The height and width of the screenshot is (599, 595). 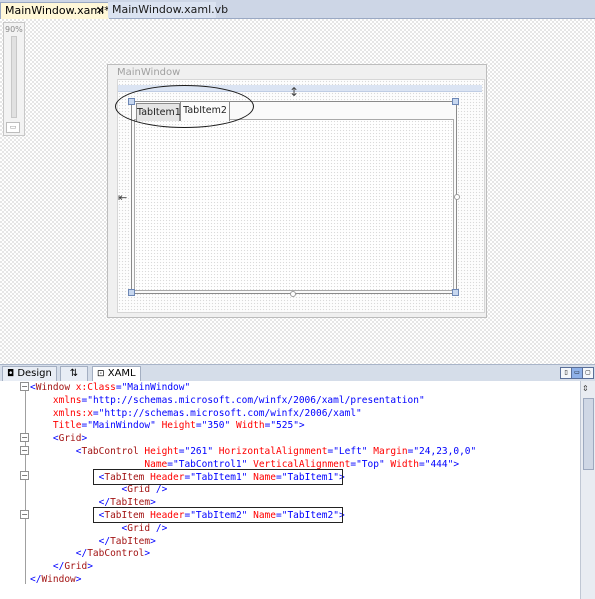 What do you see at coordinates (100, 11) in the screenshot?
I see `close-icon: ✕` at bounding box center [100, 11].